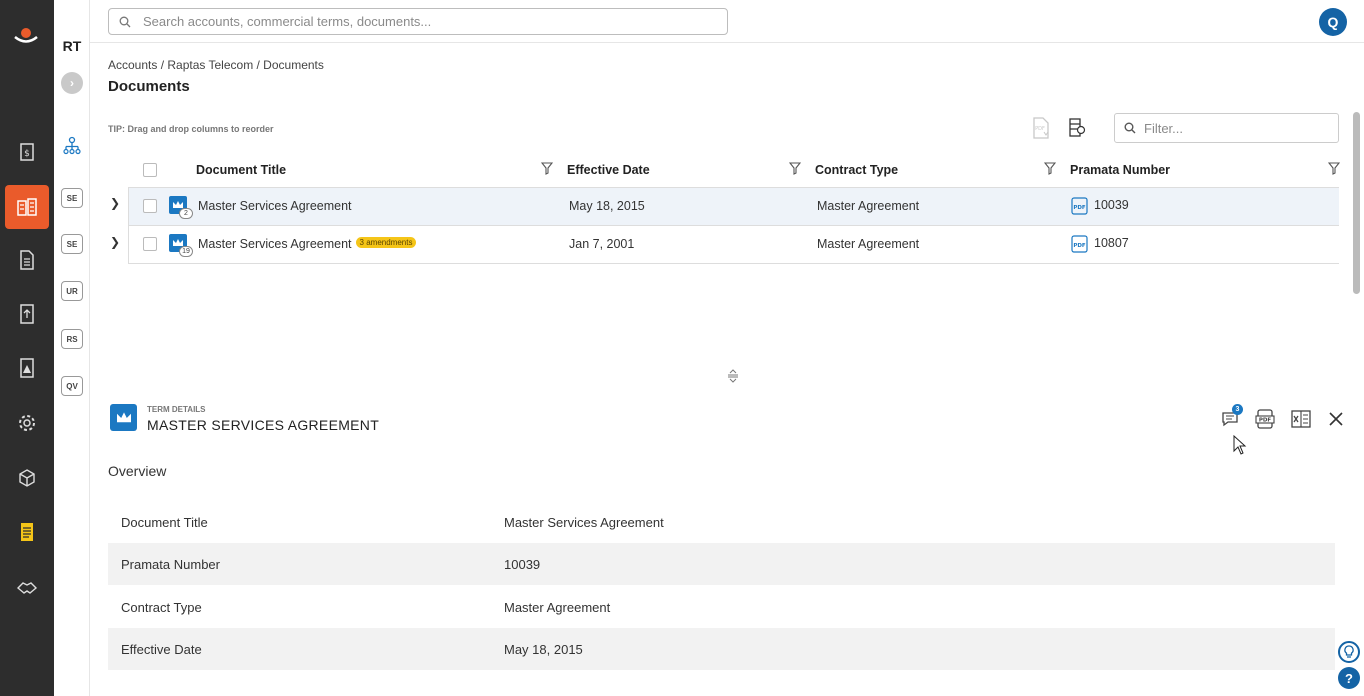 The height and width of the screenshot is (696, 1364). I want to click on top-bar: Q, so click(727, 21).